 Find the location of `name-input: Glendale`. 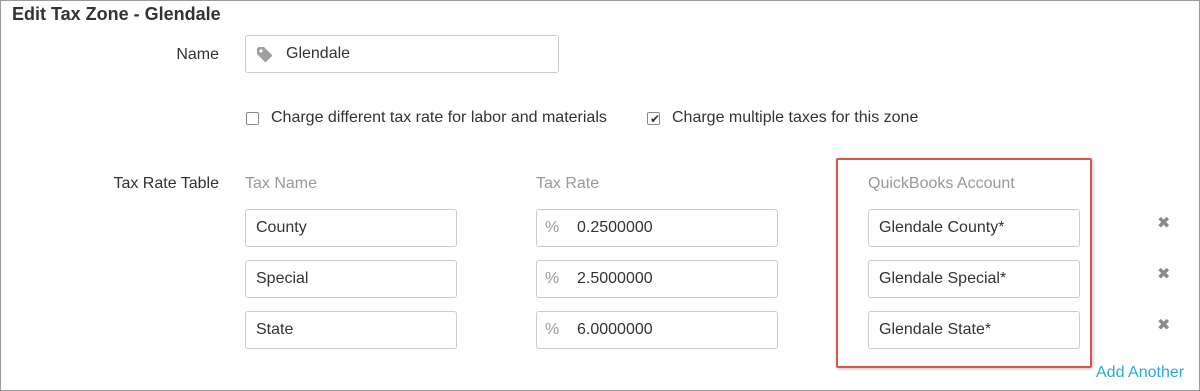

name-input: Glendale is located at coordinates (402, 54).